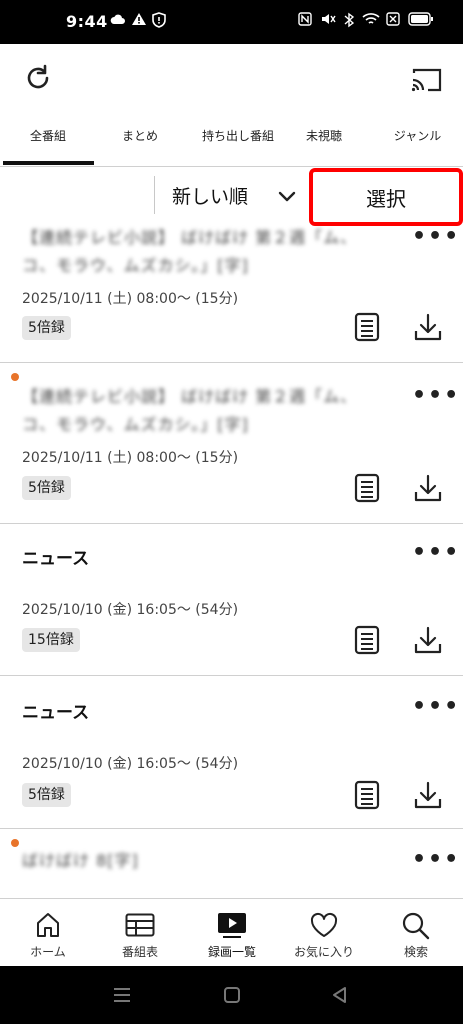  What do you see at coordinates (340, 995) in the screenshot?
I see `back-icon` at bounding box center [340, 995].